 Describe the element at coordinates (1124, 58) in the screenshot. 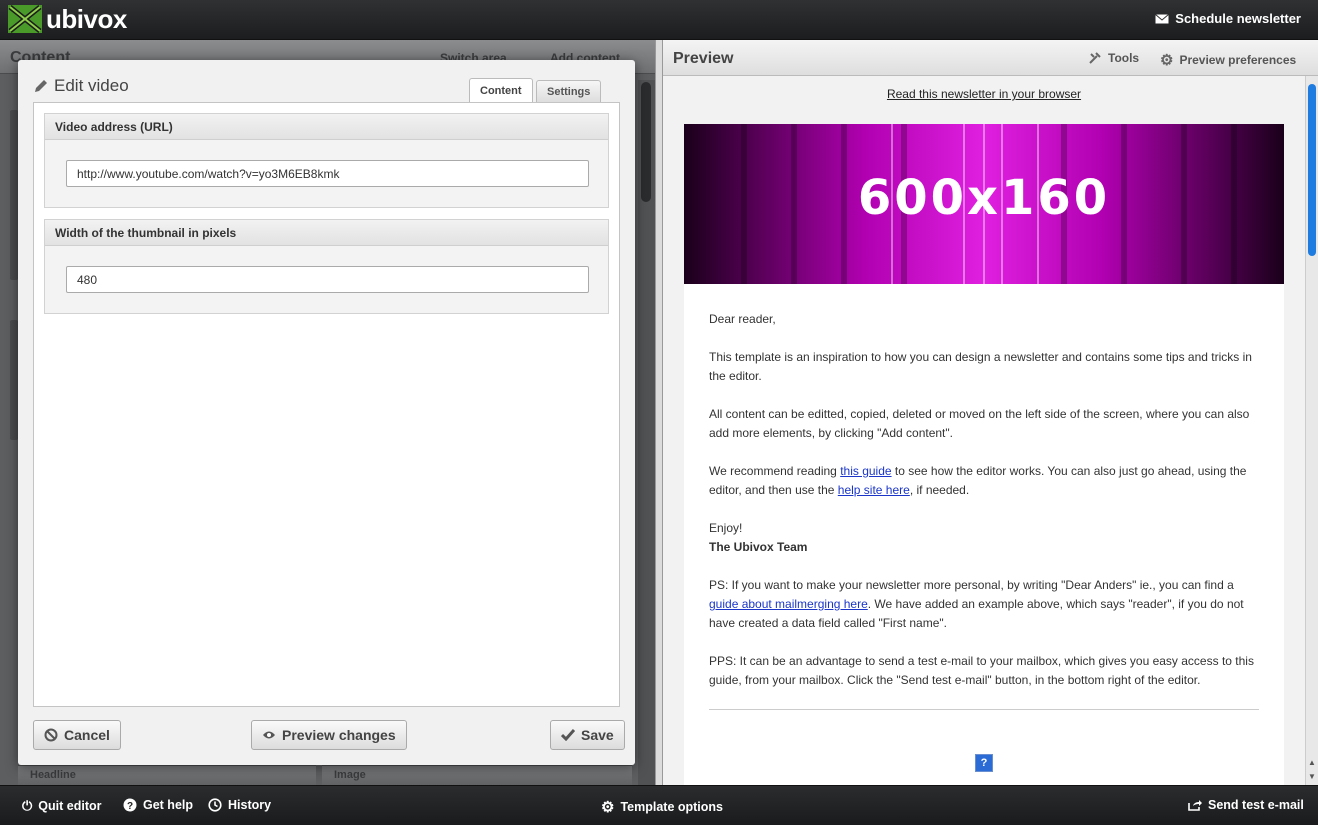

I see `tools-label: Tools` at that location.